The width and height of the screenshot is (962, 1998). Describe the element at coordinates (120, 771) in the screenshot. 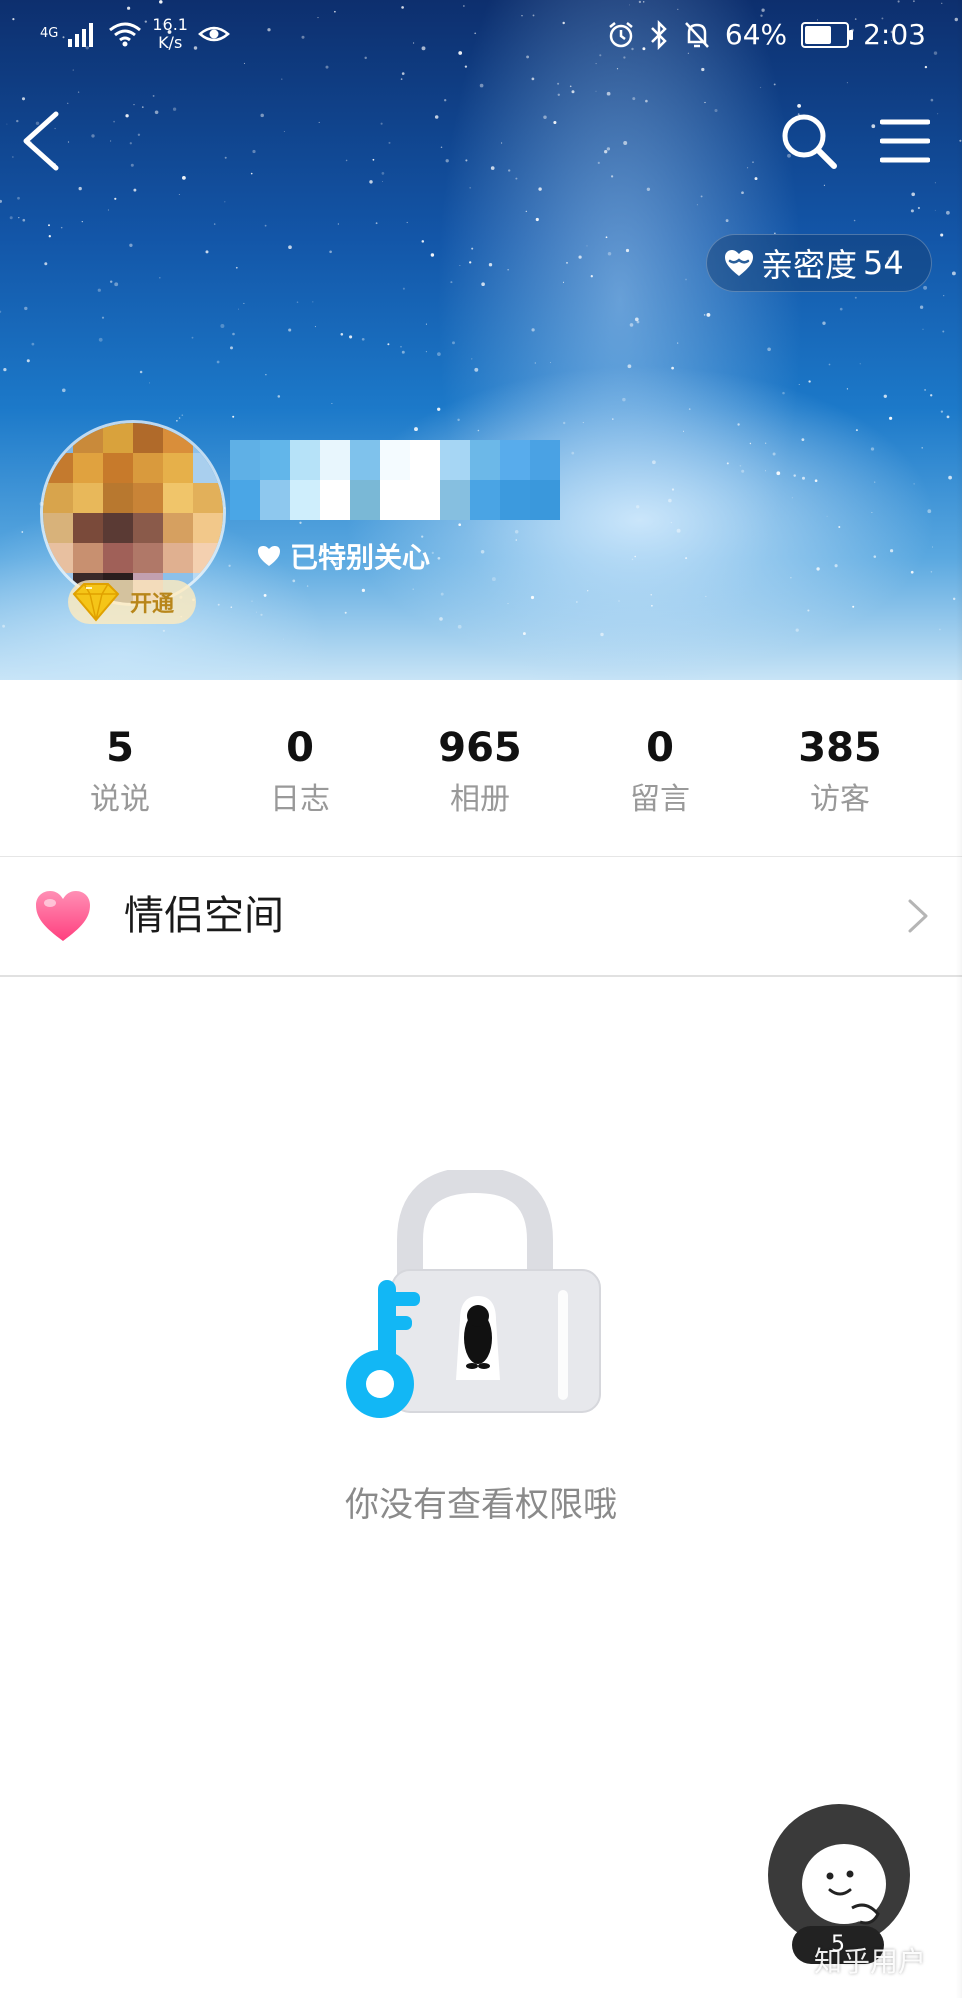

I see `stat-shuoshuo: 5 说说` at that location.